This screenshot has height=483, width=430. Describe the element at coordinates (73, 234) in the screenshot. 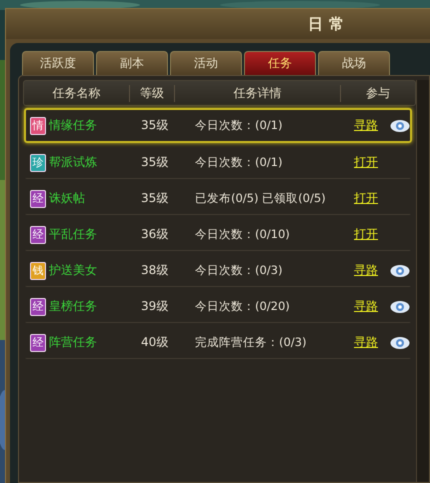

I see `task-name: 平乱任务` at that location.